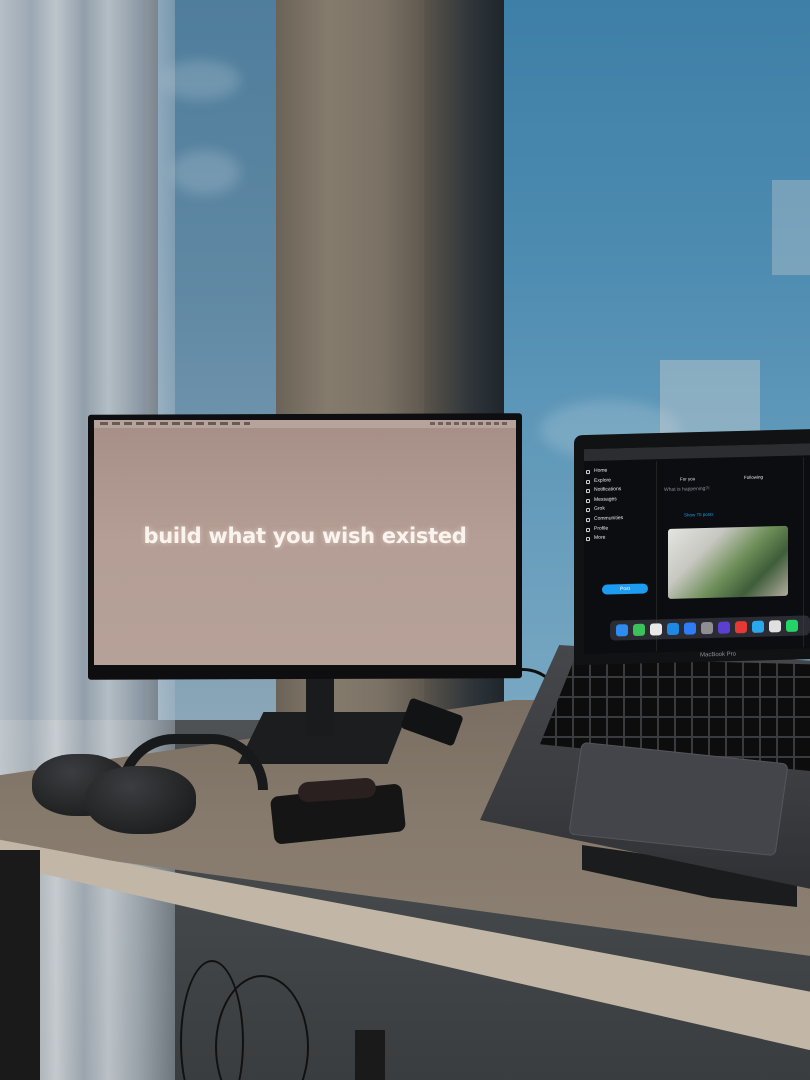 Image resolution: width=810 pixels, height=1080 pixels. Describe the element at coordinates (625, 589) in the screenshot. I see `x-post-button: Post` at that location.